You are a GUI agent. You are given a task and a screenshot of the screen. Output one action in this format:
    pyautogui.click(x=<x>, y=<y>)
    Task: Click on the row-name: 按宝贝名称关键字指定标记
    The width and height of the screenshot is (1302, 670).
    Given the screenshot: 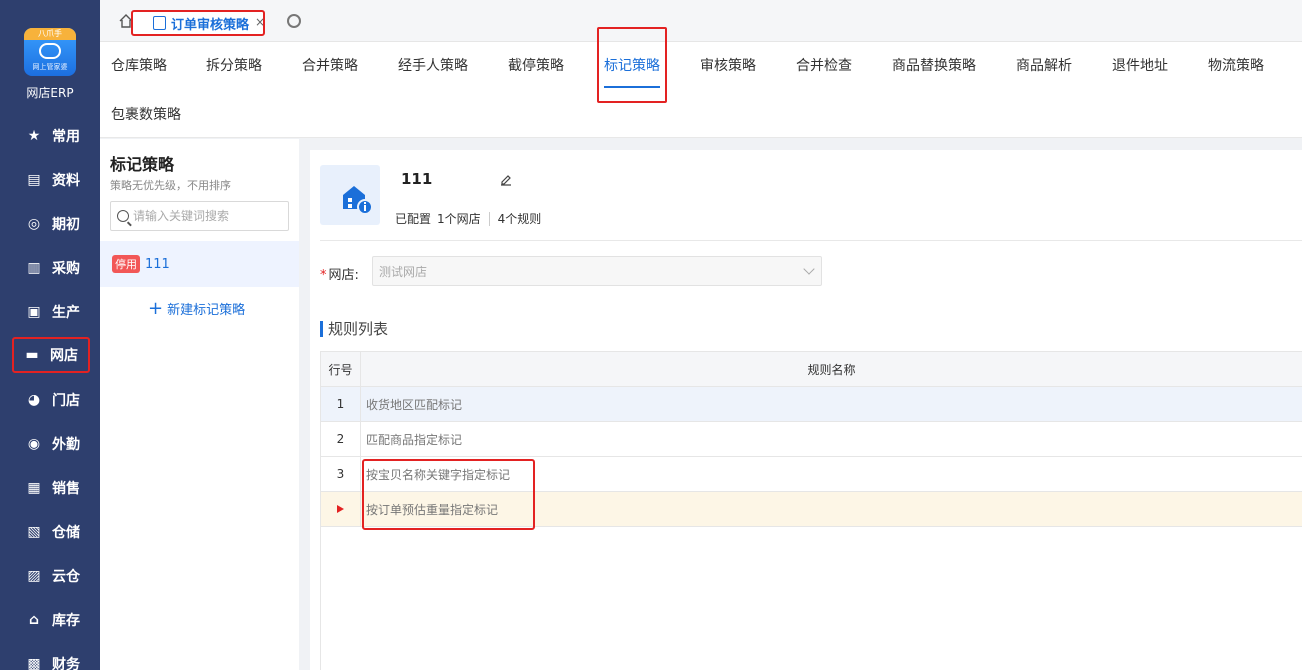 What is the action you would take?
    pyautogui.click(x=438, y=474)
    